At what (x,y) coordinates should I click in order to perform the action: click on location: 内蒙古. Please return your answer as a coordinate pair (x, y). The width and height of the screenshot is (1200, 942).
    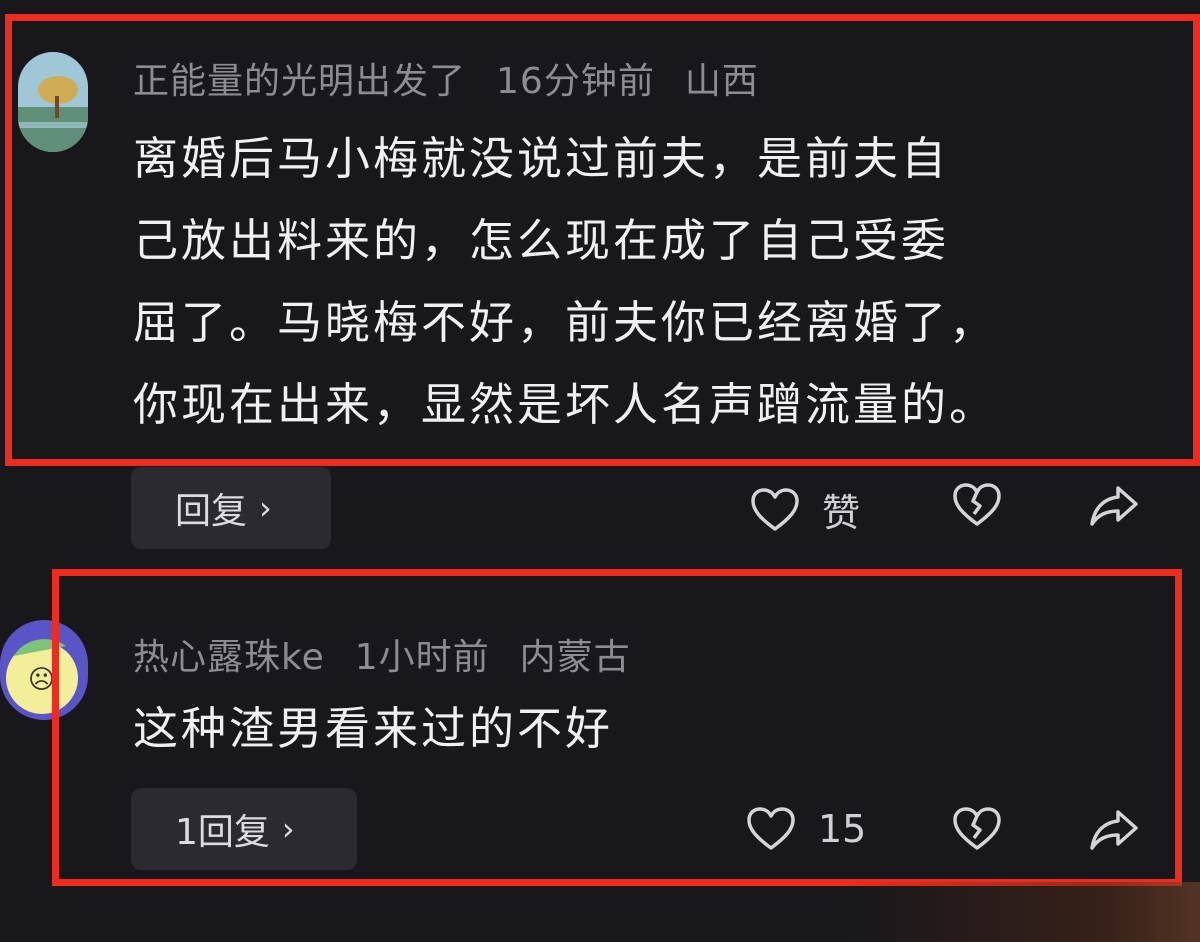
    Looking at the image, I should click on (575, 657).